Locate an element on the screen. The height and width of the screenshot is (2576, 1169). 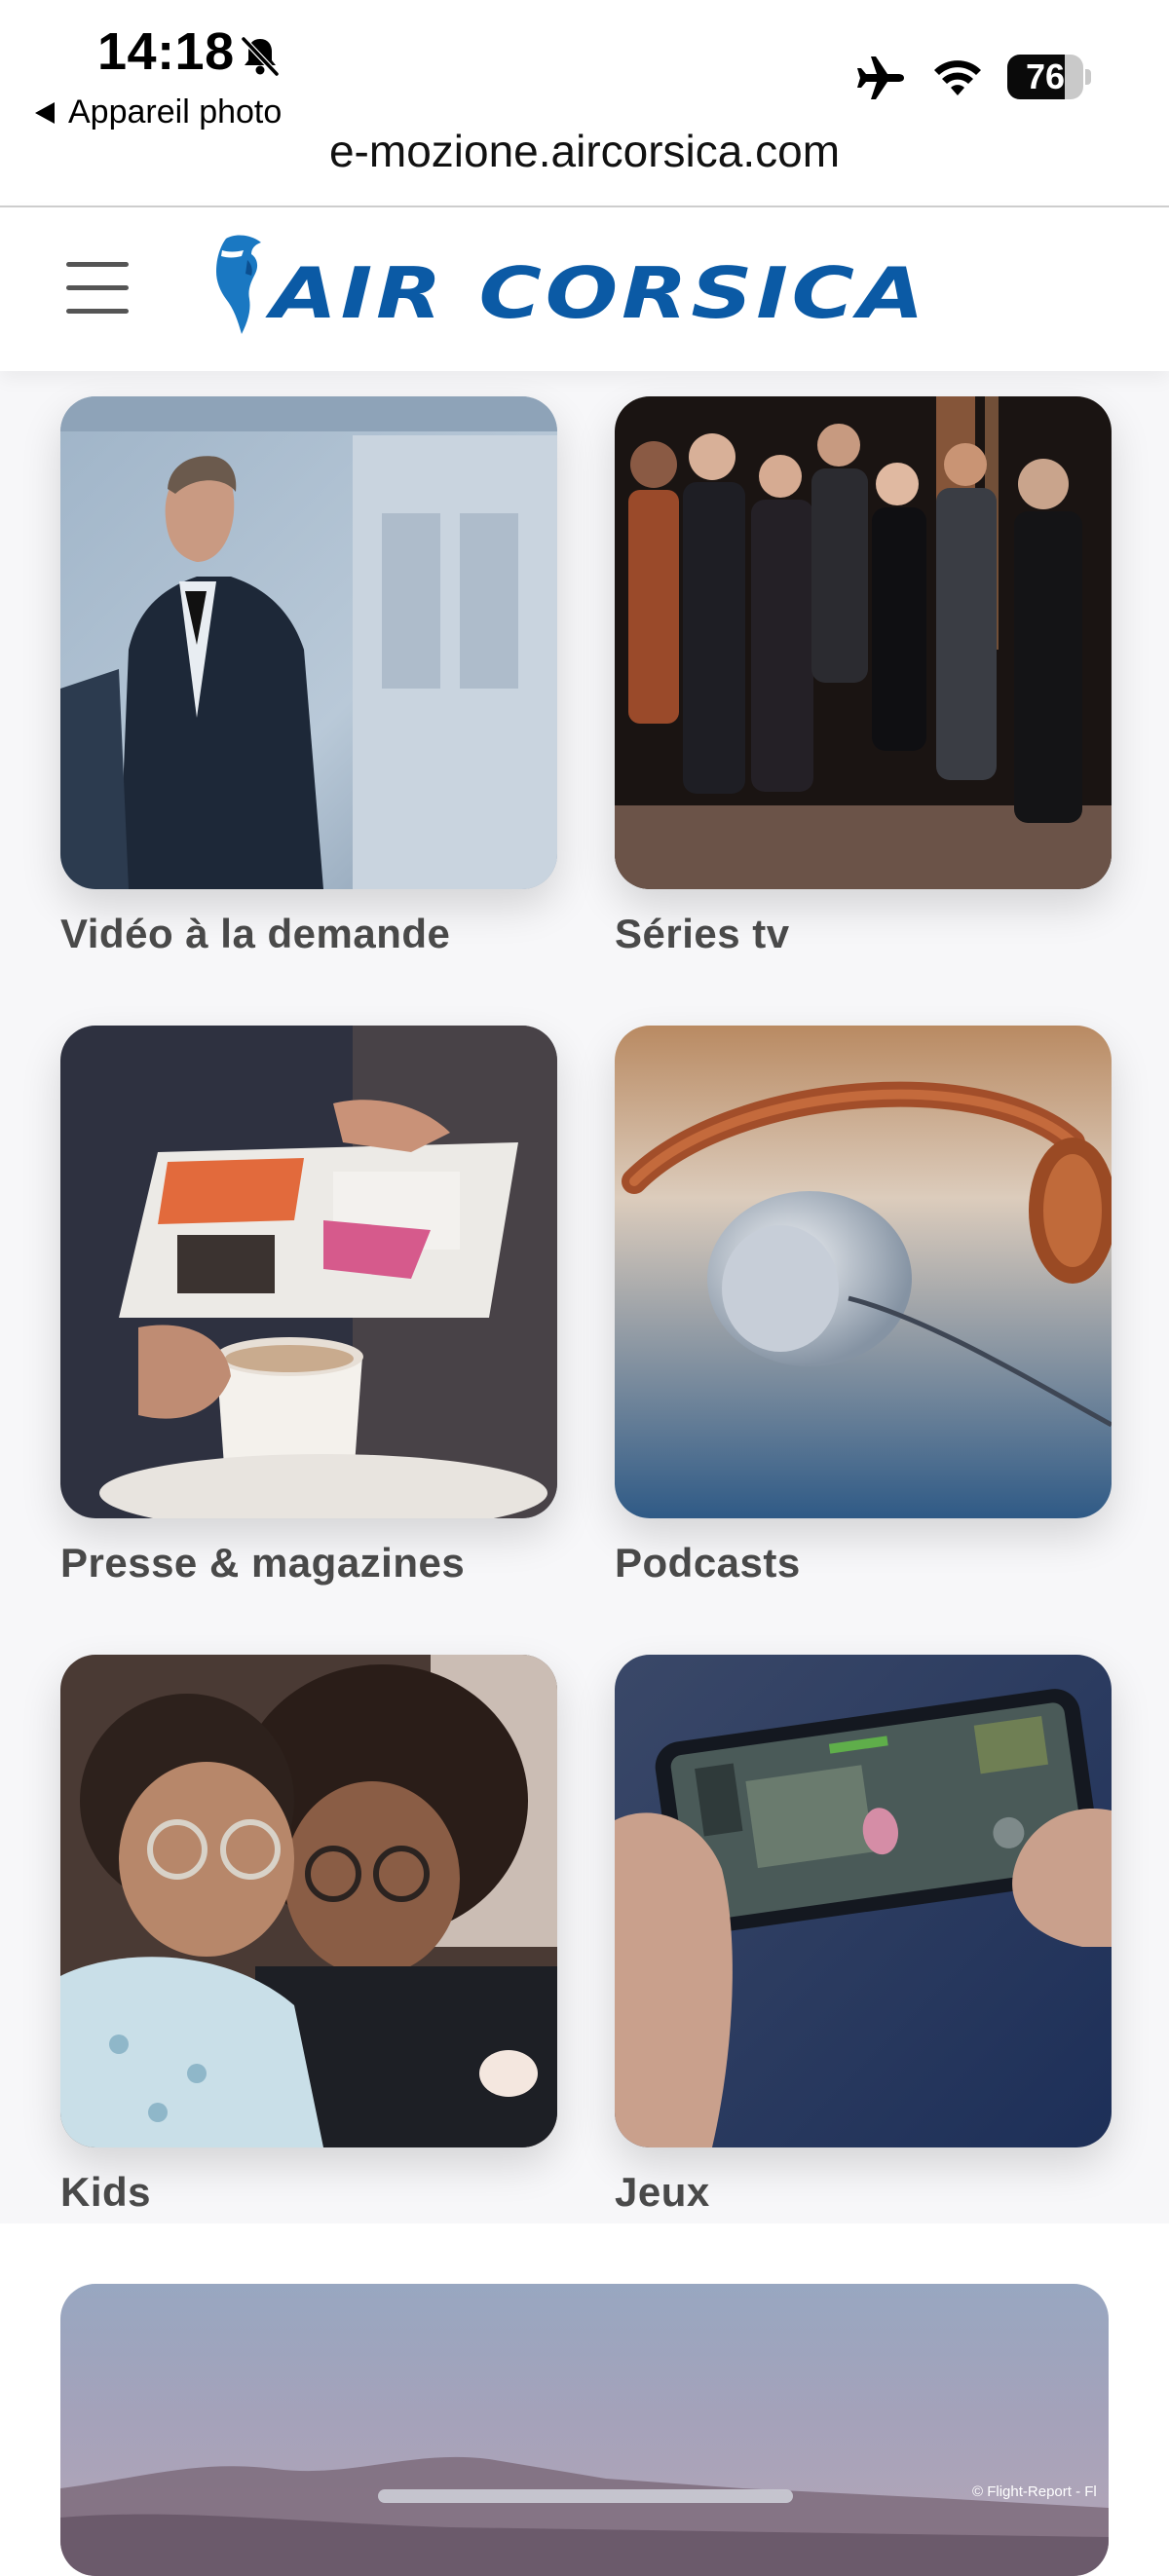
battery-body: 76 is located at coordinates (1045, 77).